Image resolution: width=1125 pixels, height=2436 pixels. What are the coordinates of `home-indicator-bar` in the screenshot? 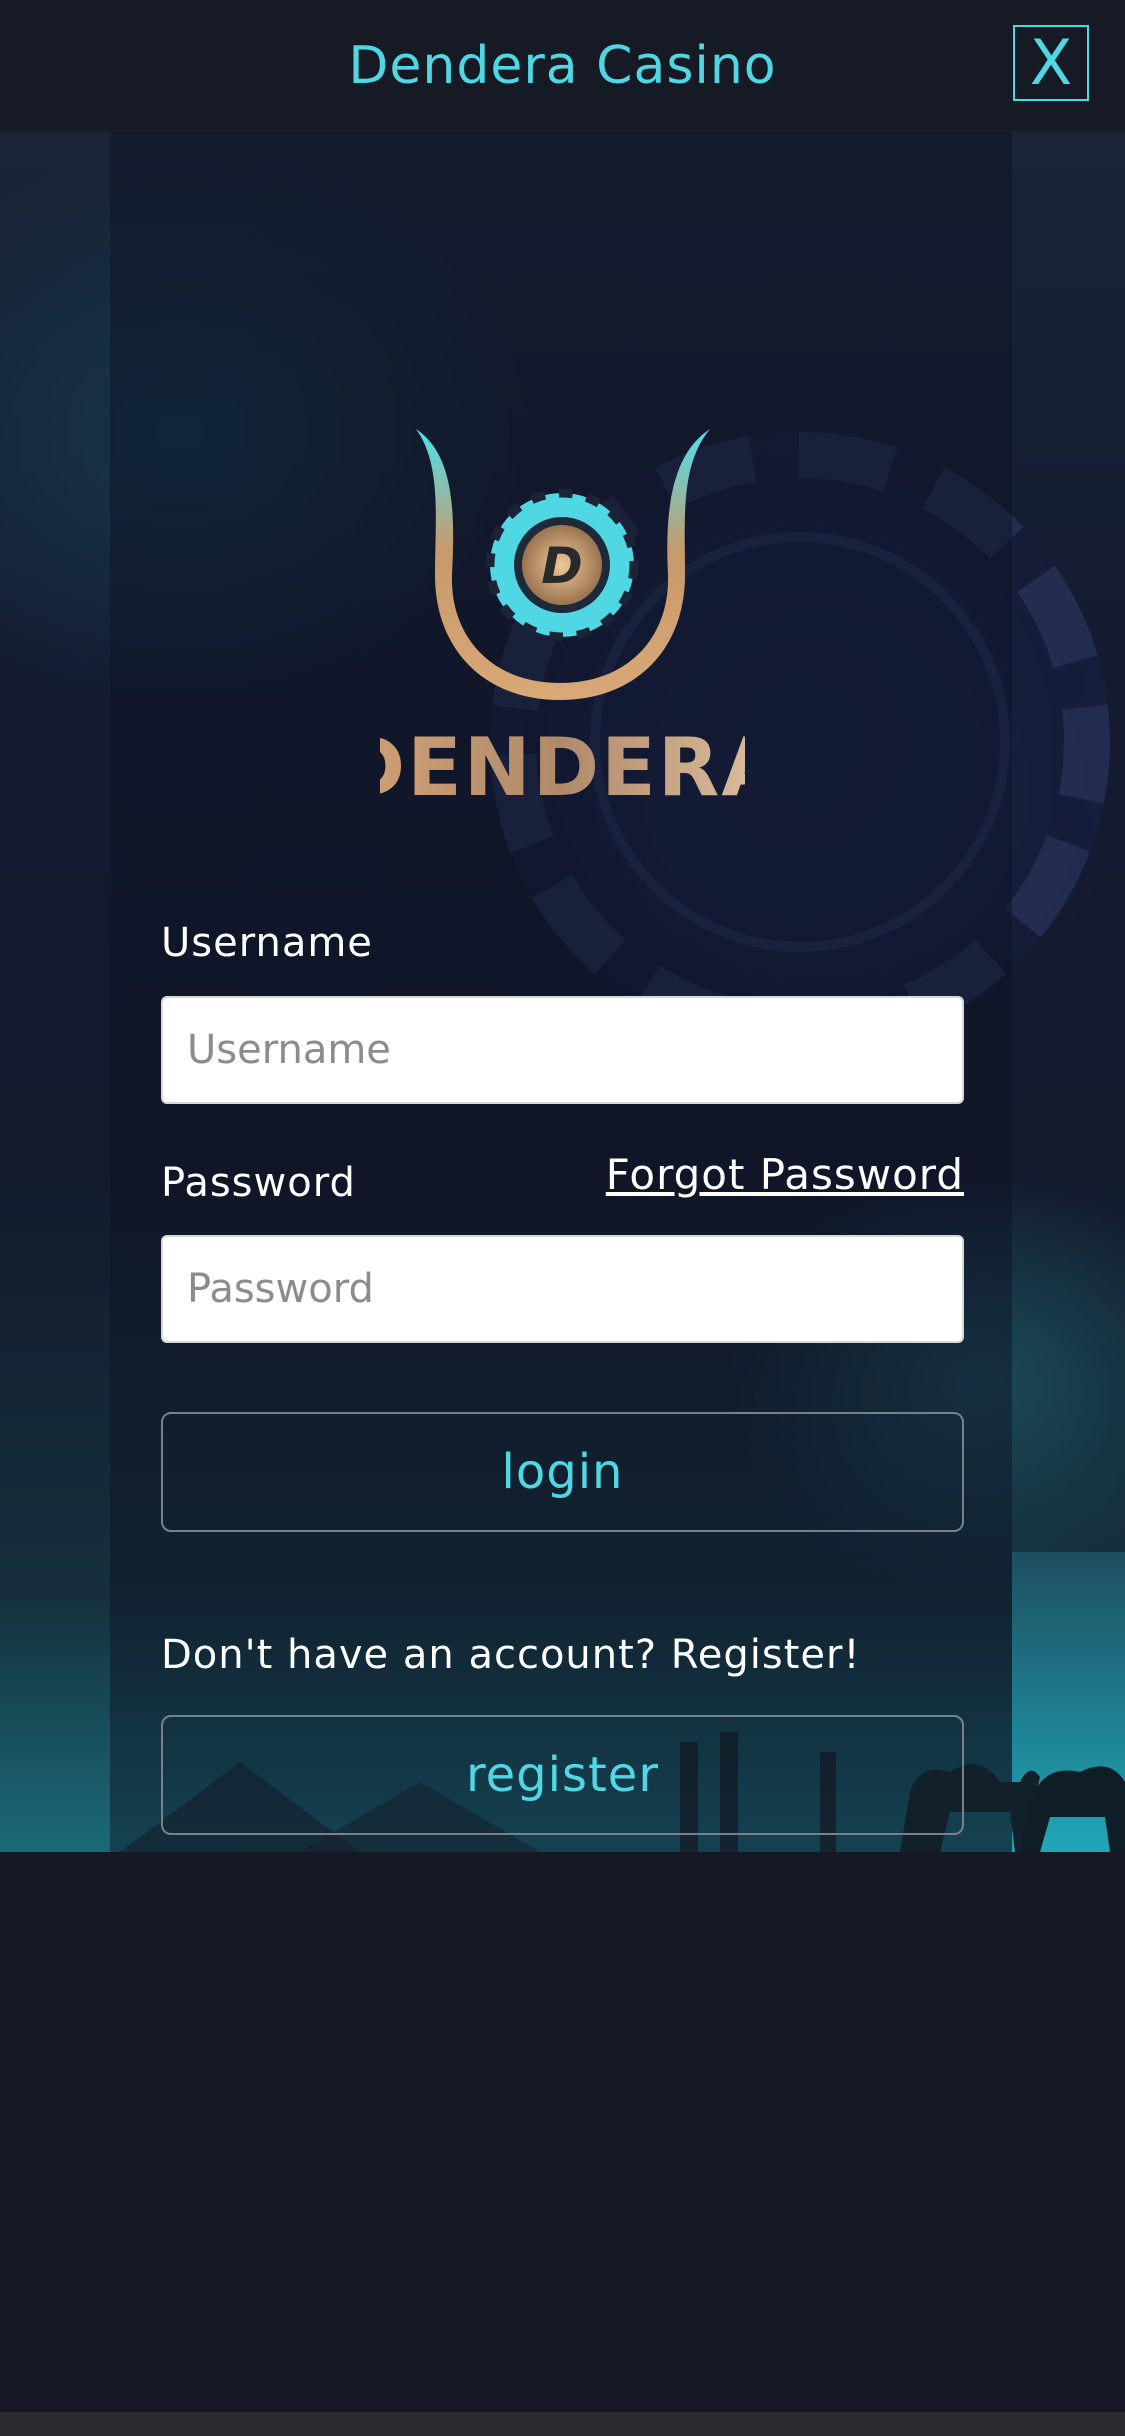 It's located at (562, 2424).